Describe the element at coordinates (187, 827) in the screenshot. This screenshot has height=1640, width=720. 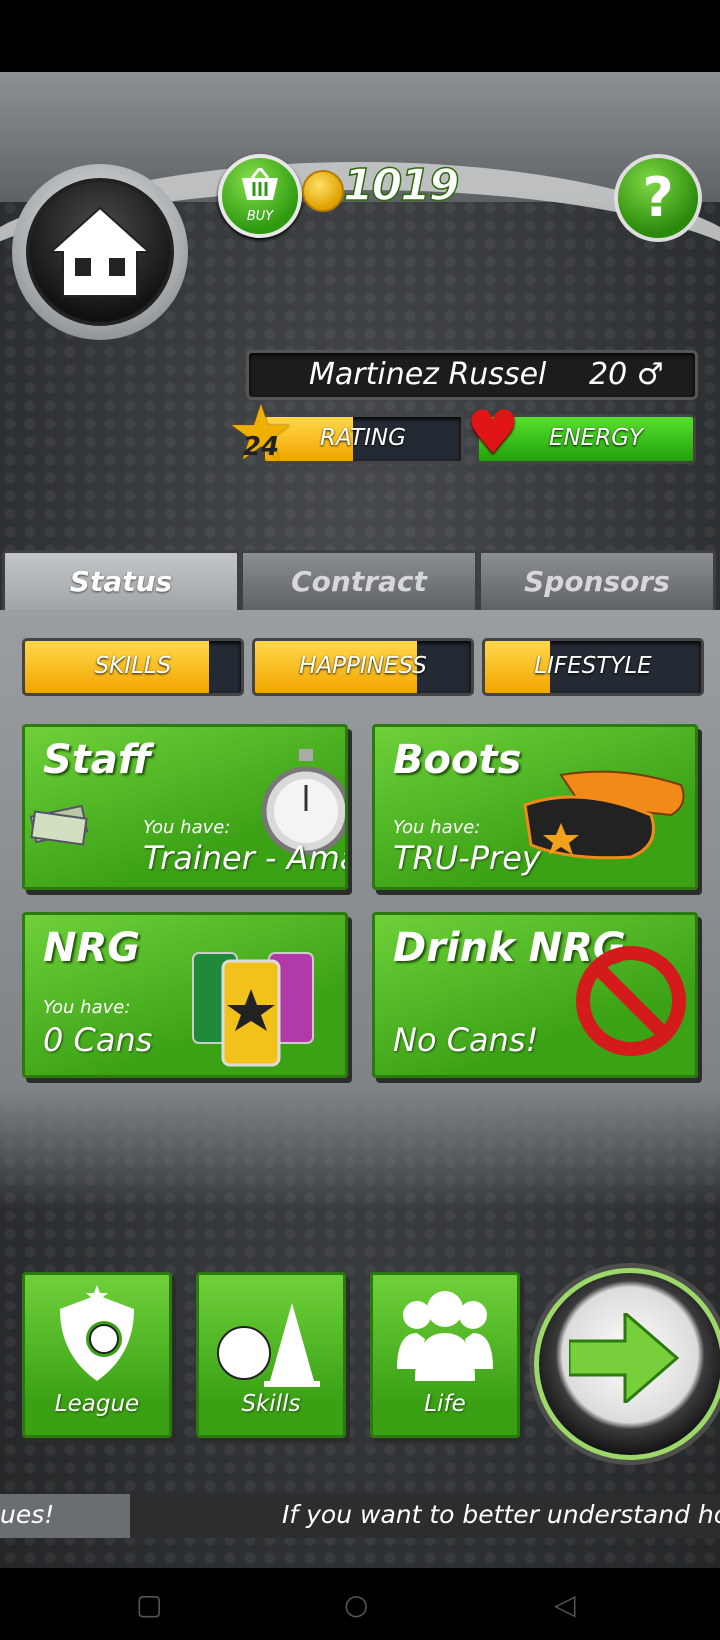
I see `staff-you-have: You have:` at that location.